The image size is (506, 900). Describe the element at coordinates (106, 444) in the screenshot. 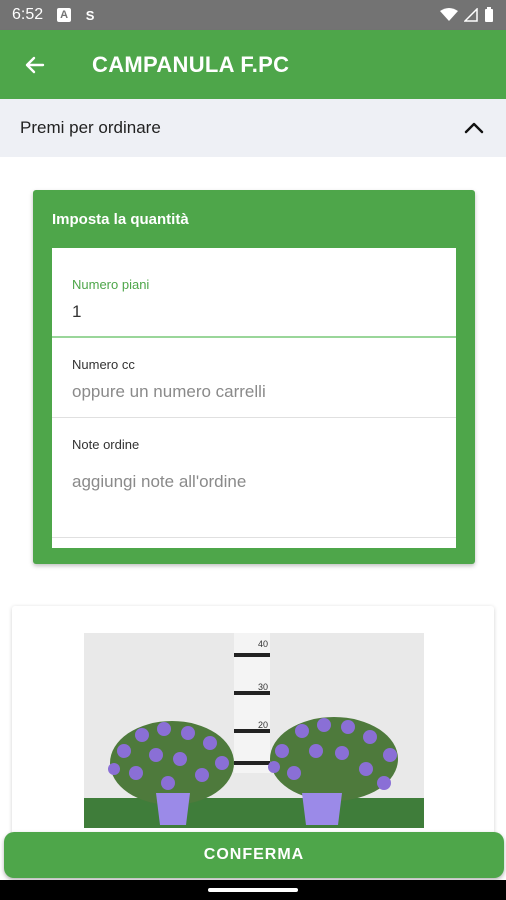

I see `notes-field-label: Note ordine` at that location.